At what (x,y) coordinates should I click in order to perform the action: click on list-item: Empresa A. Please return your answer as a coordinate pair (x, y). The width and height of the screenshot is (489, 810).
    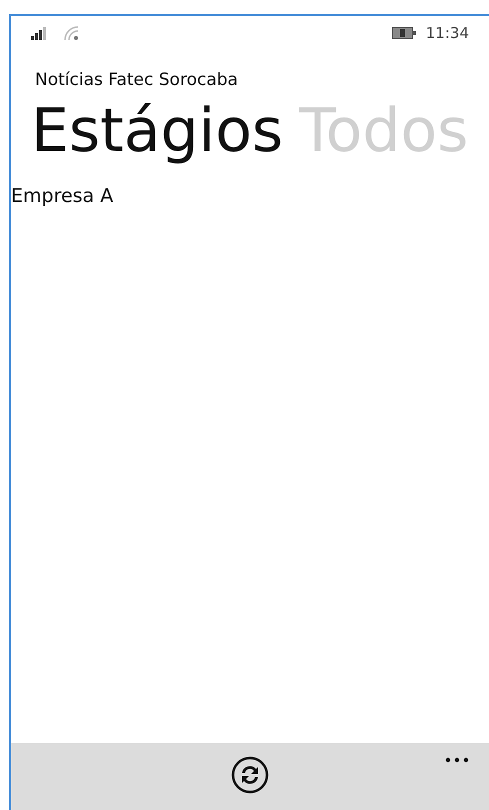
    Looking at the image, I should click on (250, 196).